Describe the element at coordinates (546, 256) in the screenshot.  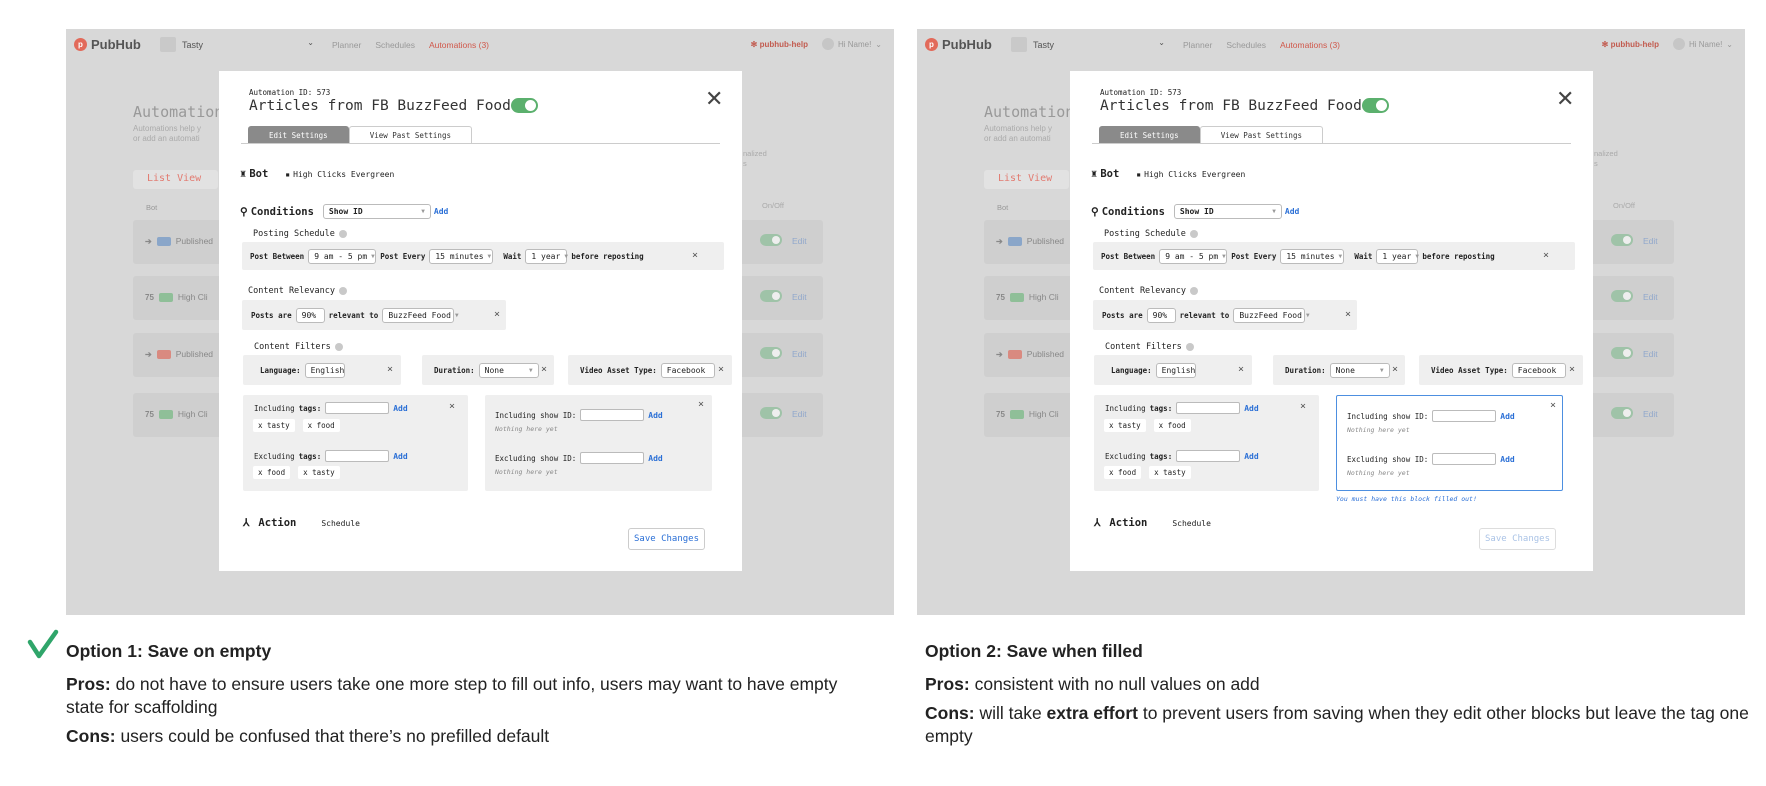
I see `wait-select: 1 year ▼` at that location.